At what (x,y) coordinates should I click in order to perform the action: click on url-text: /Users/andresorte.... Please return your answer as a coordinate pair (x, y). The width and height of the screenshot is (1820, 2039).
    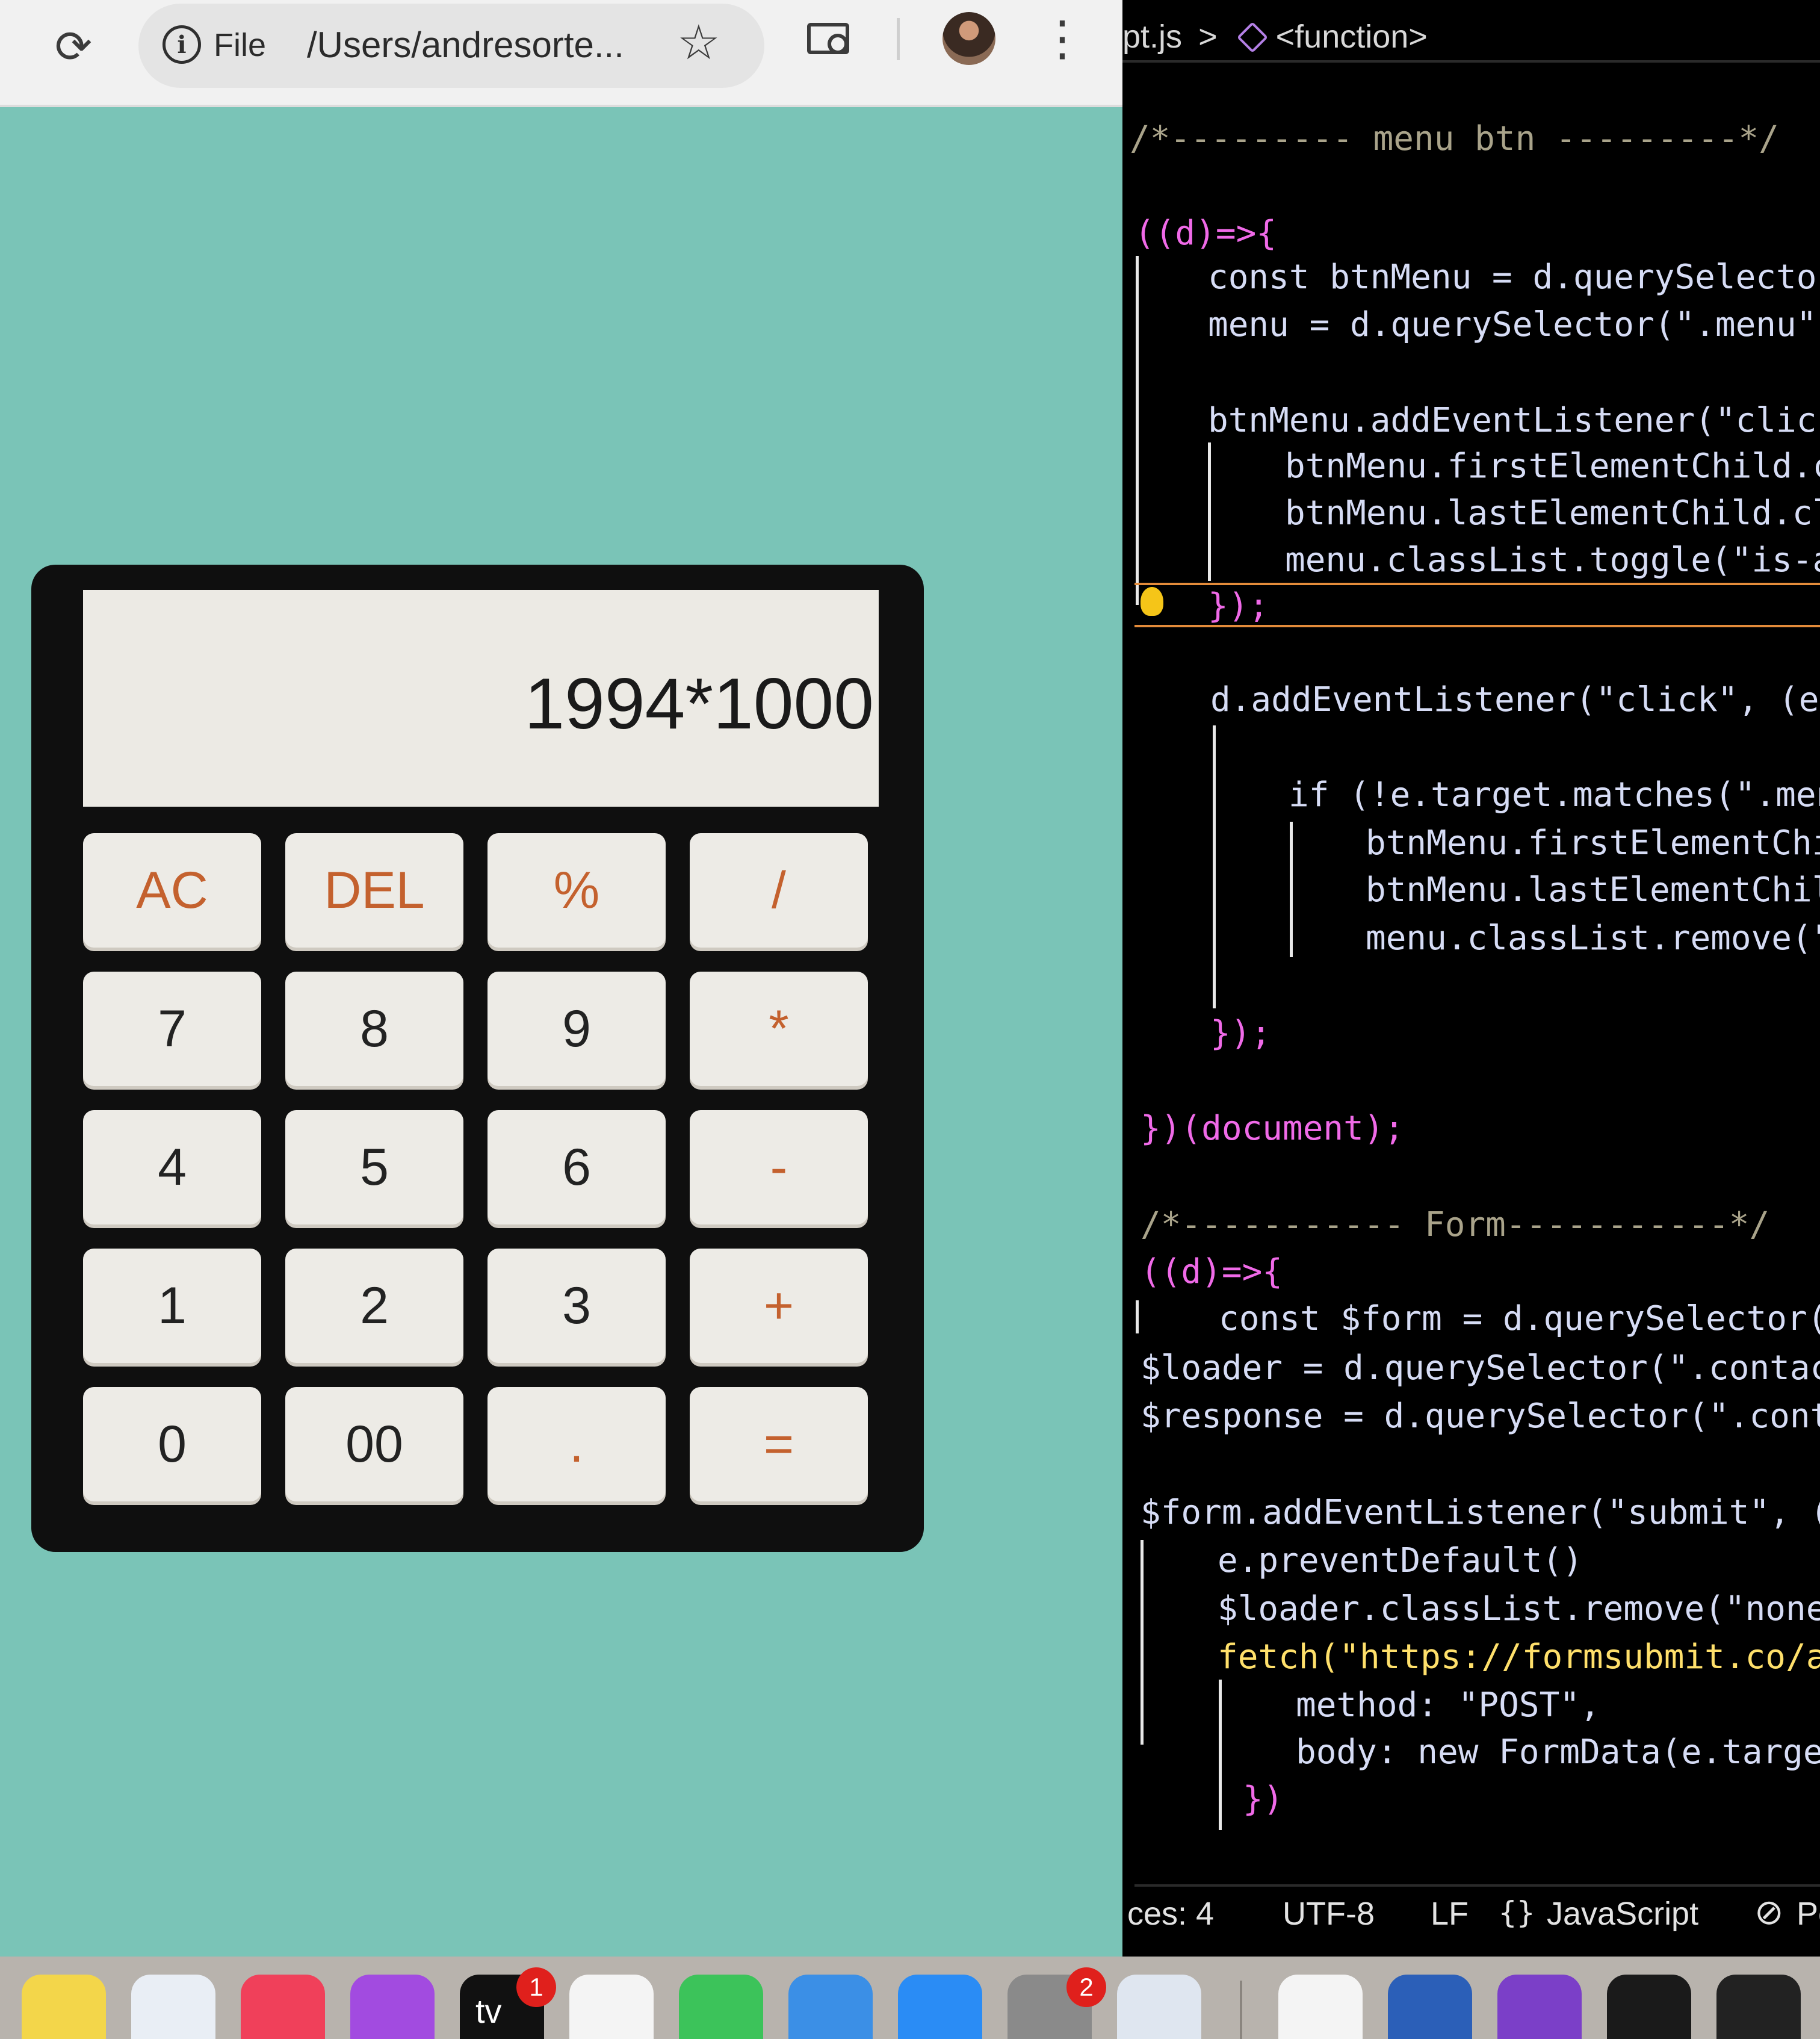
    Looking at the image, I should click on (465, 45).